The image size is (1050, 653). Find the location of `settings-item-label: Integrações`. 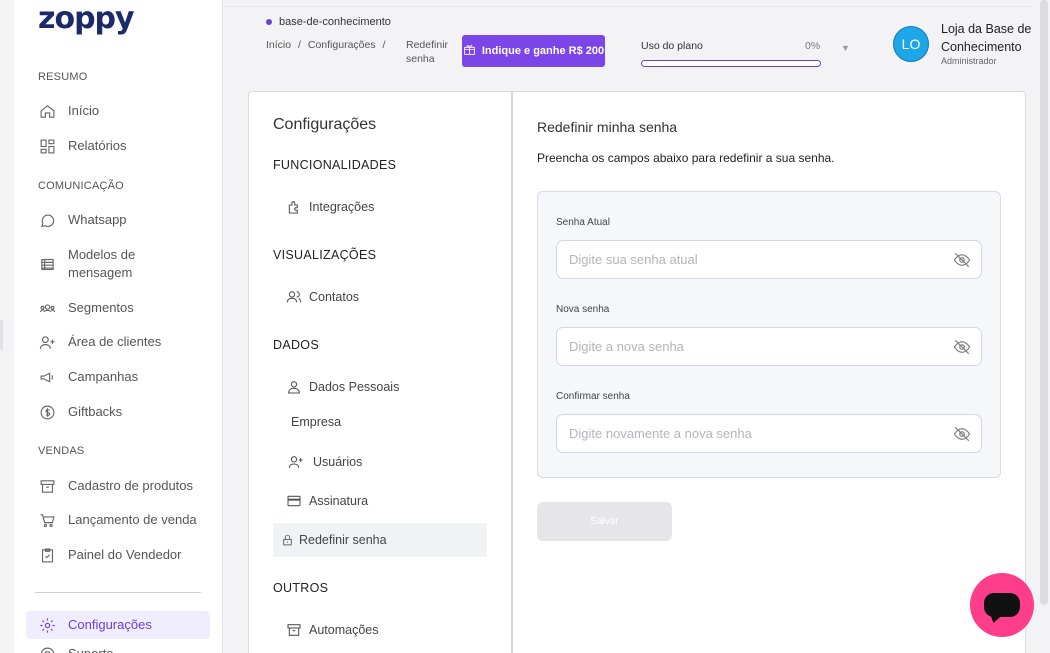

settings-item-label: Integrações is located at coordinates (342, 207).